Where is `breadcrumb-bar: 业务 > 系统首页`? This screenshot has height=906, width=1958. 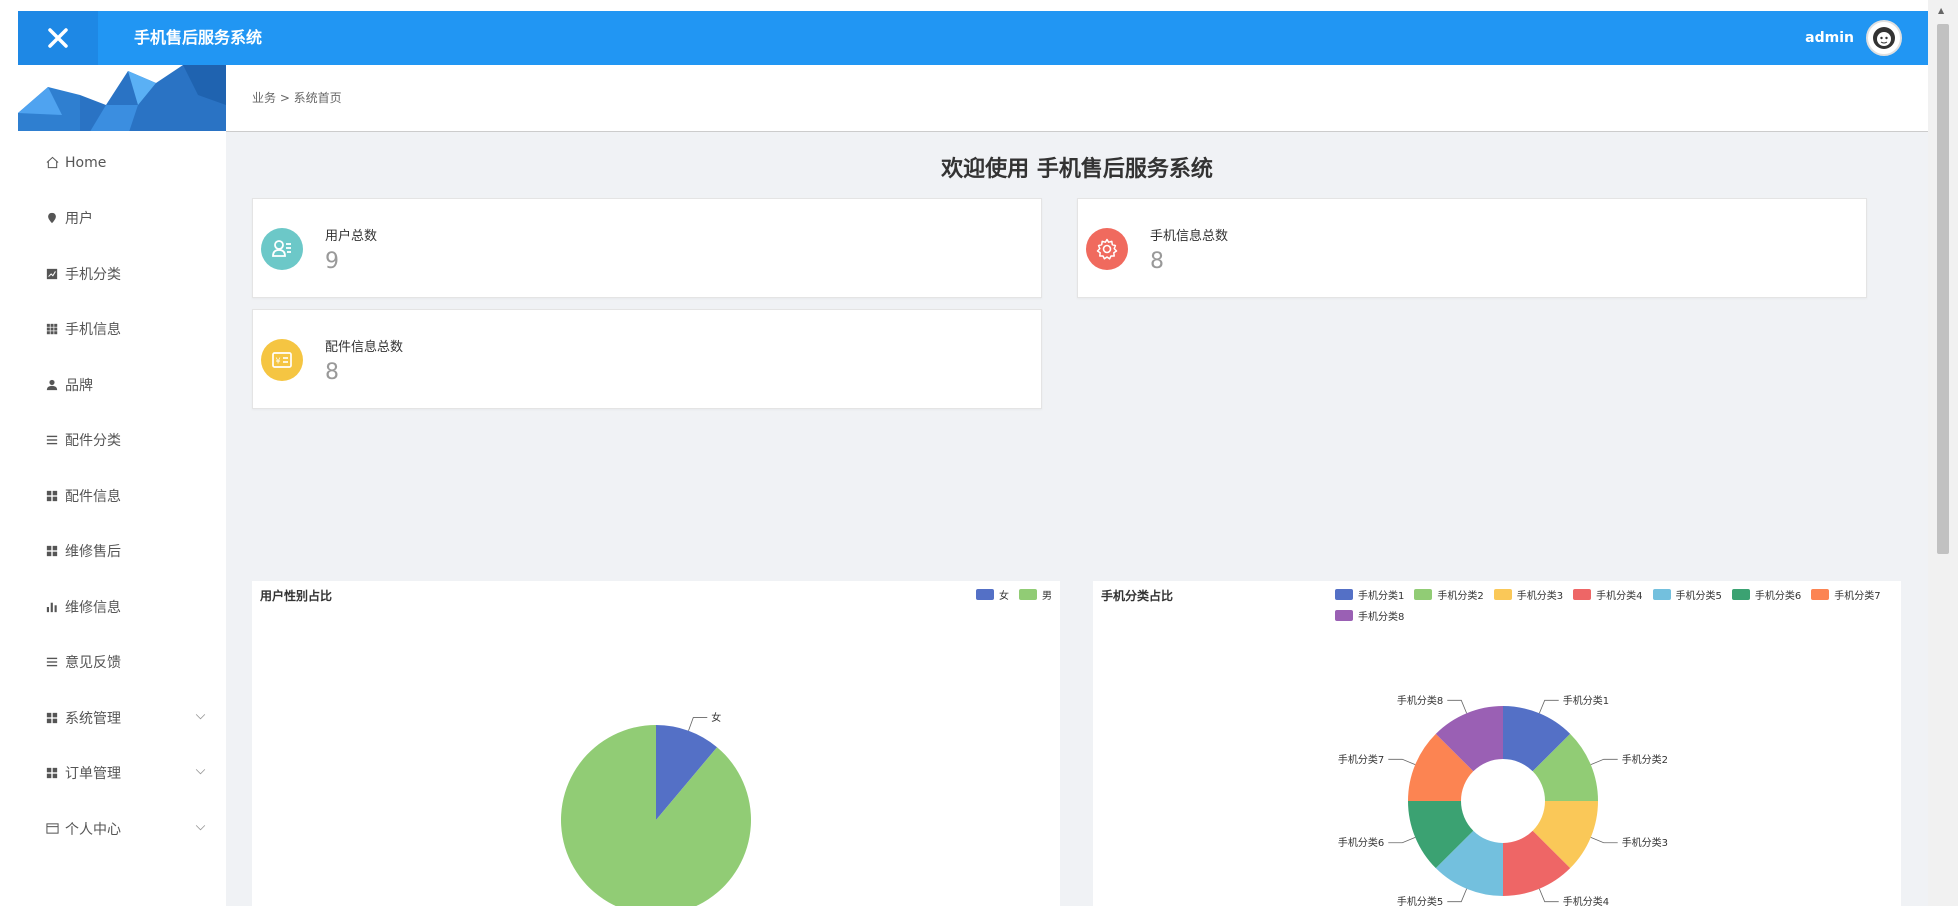 breadcrumb-bar: 业务 > 系统首页 is located at coordinates (1077, 98).